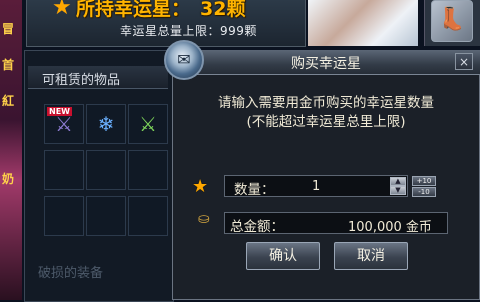 The image size is (480, 302). What do you see at coordinates (398, 181) in the screenshot?
I see `increment-spinner: ▲` at bounding box center [398, 181].